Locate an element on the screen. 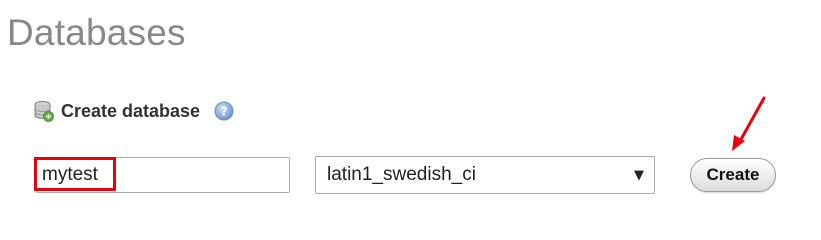  create-database-label: Create database is located at coordinates (131, 110).